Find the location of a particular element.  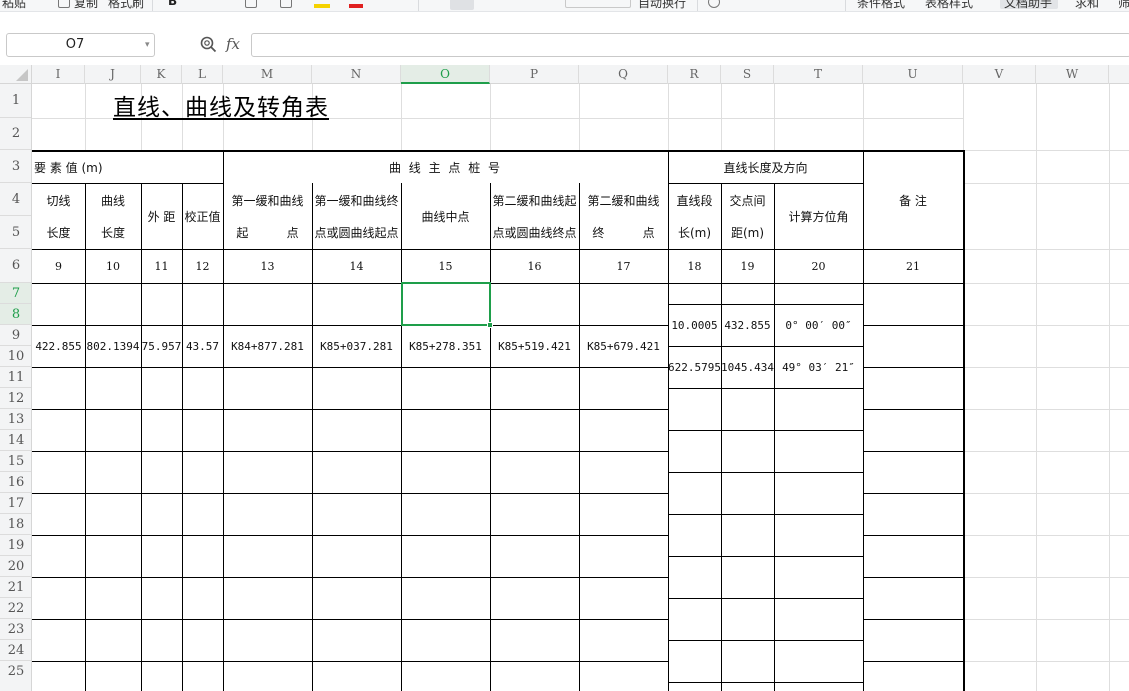

row-header-18: 18 is located at coordinates (16, 524).